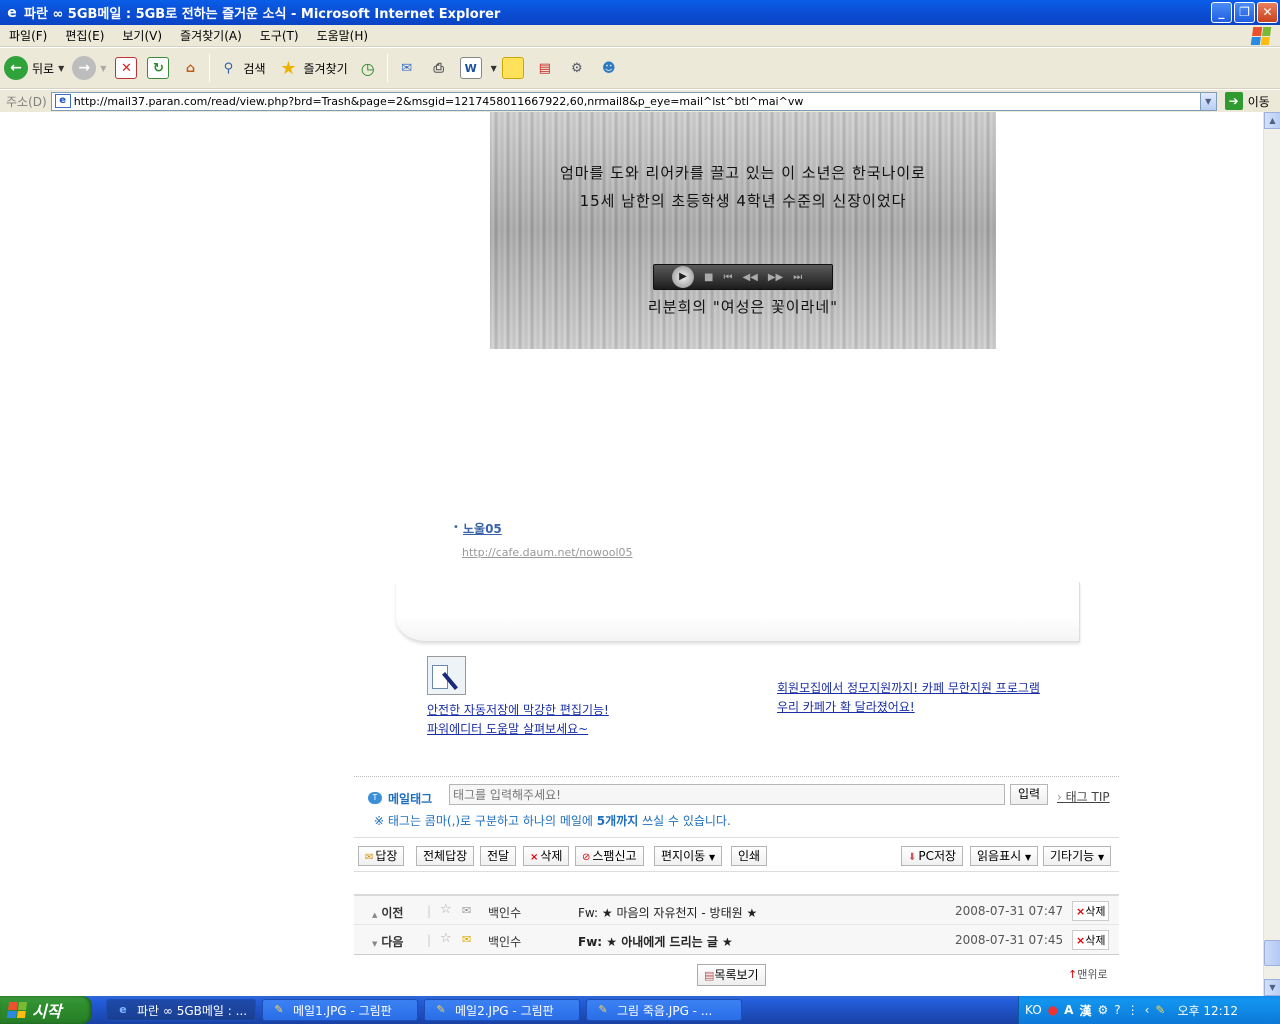 Image resolution: width=1280 pixels, height=1024 pixels. Describe the element at coordinates (410, 799) in the screenshot. I see `mail-tag-label: 메일태그` at that location.